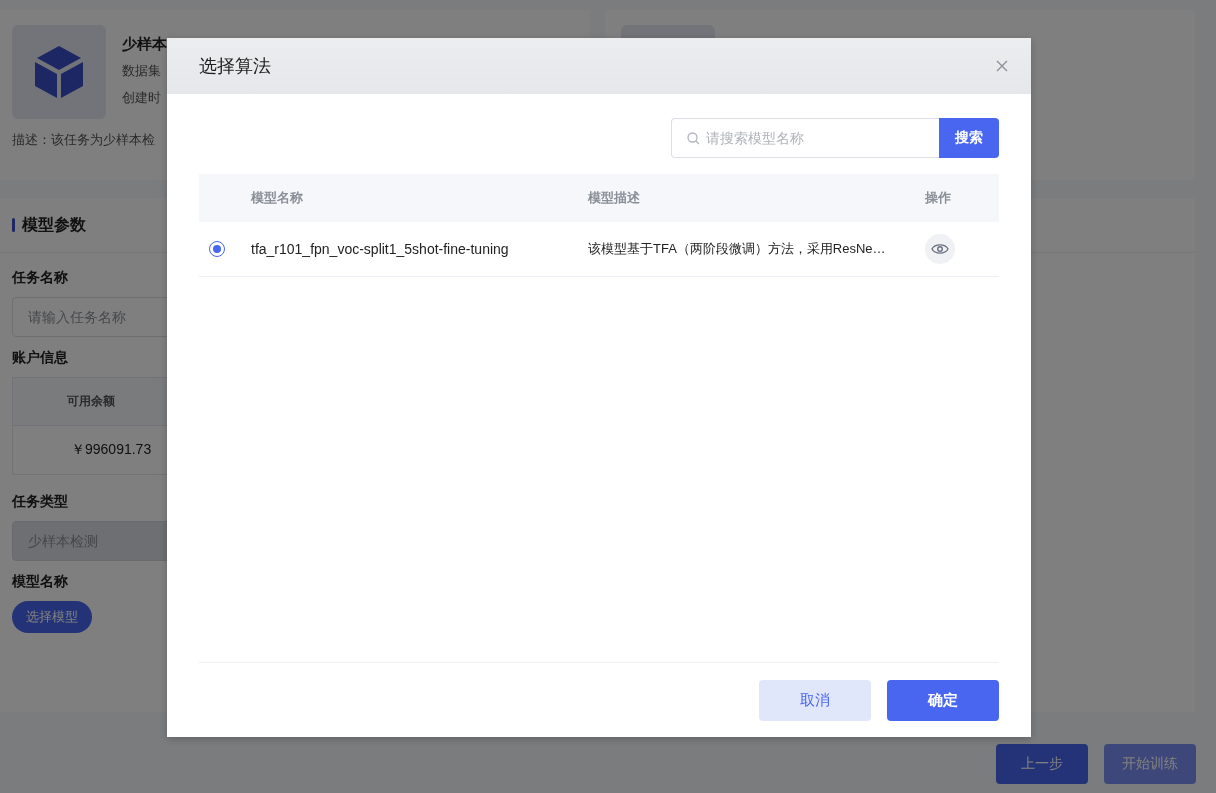 This screenshot has height=793, width=1216. What do you see at coordinates (217, 249) in the screenshot?
I see `radio-button` at bounding box center [217, 249].